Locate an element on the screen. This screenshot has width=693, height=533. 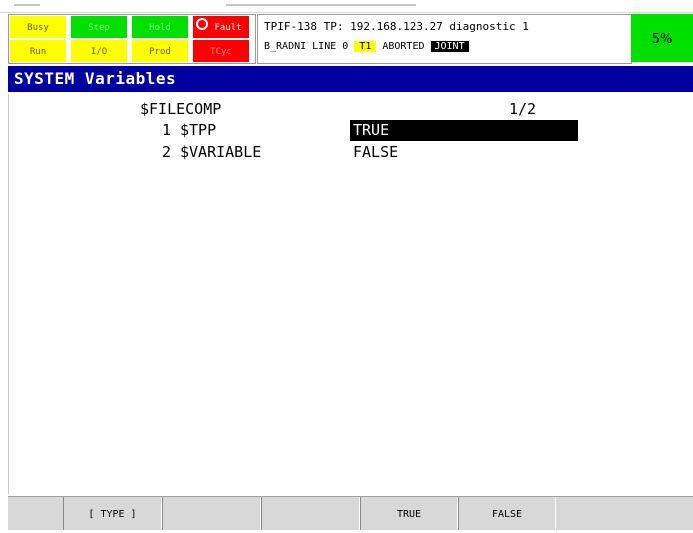
row-name: $VARIABLE is located at coordinates (221, 152).